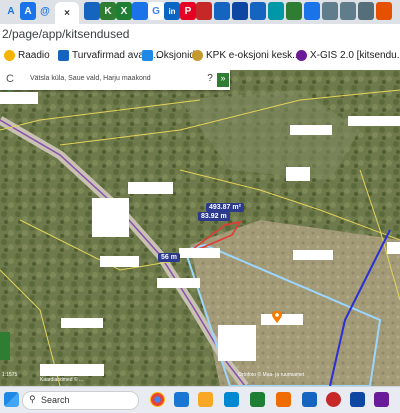 Image resolution: width=400 pixels, height=413 pixels. What do you see at coordinates (67, 13) in the screenshot?
I see `tab-active-close: ×` at bounding box center [67, 13].